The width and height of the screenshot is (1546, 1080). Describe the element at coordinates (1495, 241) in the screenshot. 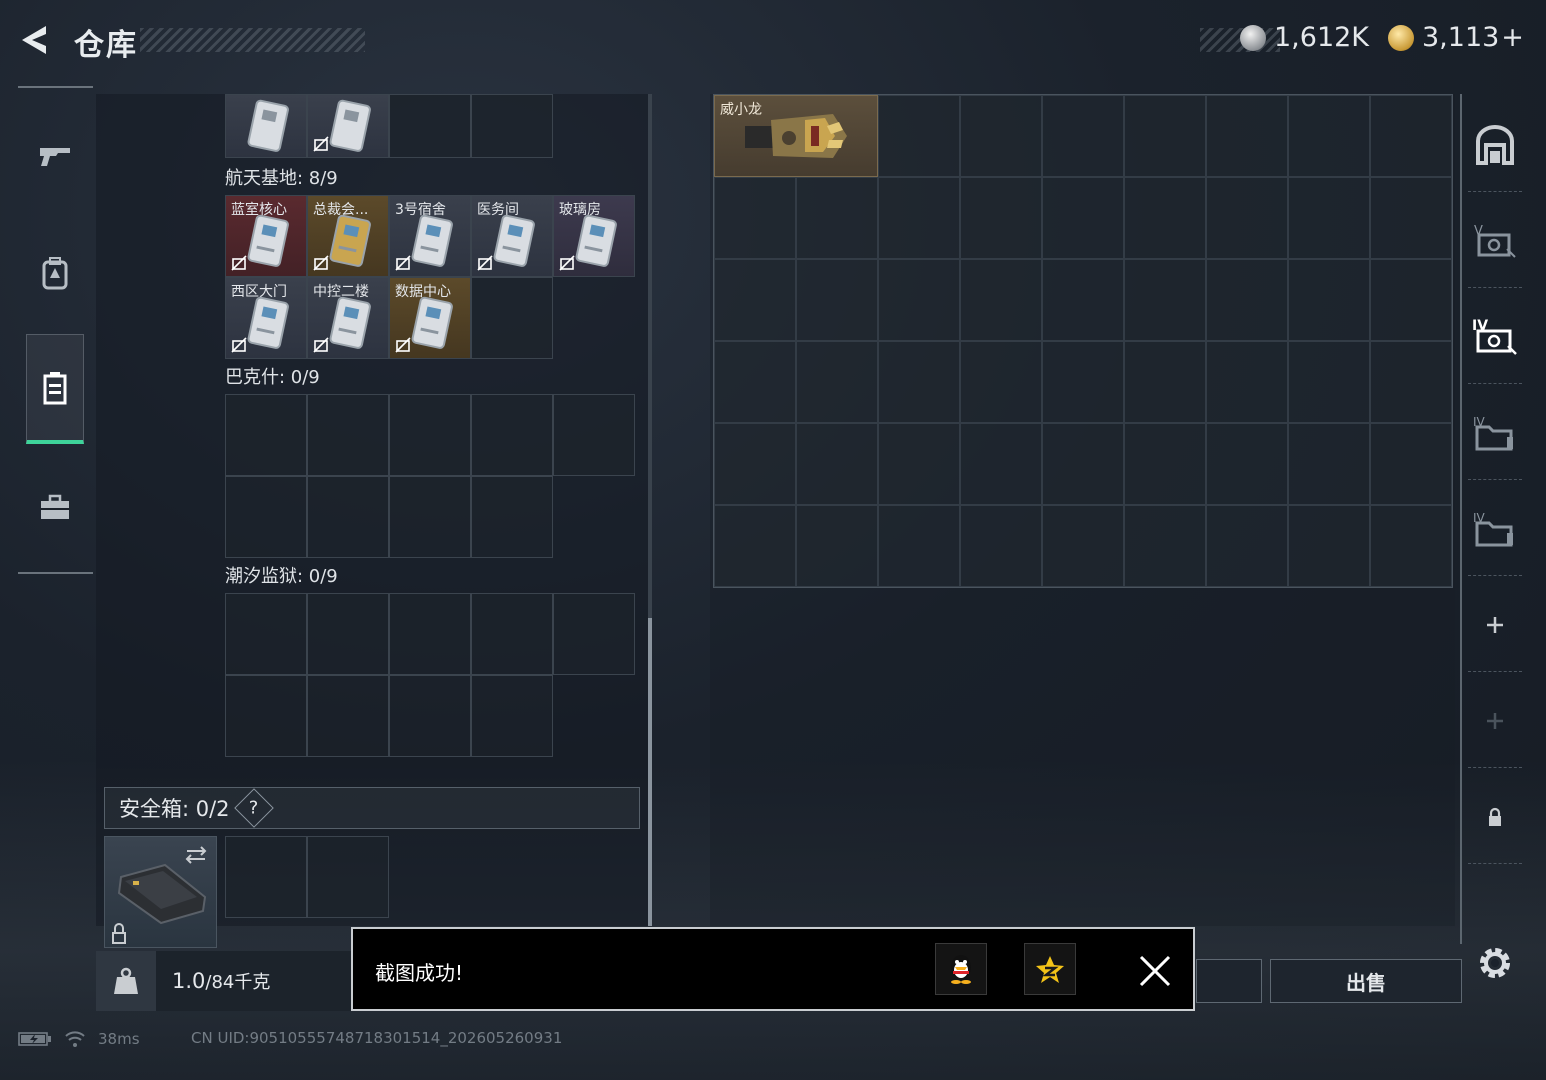

I see `nav-case-v: V` at that location.